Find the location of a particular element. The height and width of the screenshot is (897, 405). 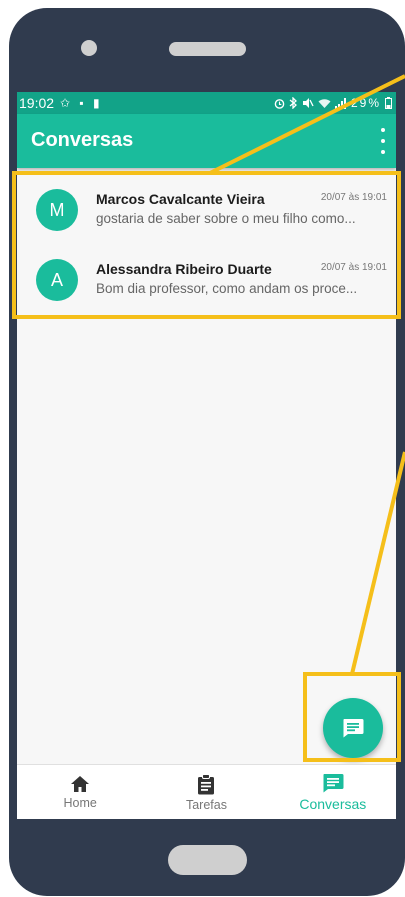

nav-item-conversas: Conversas is located at coordinates (333, 792).